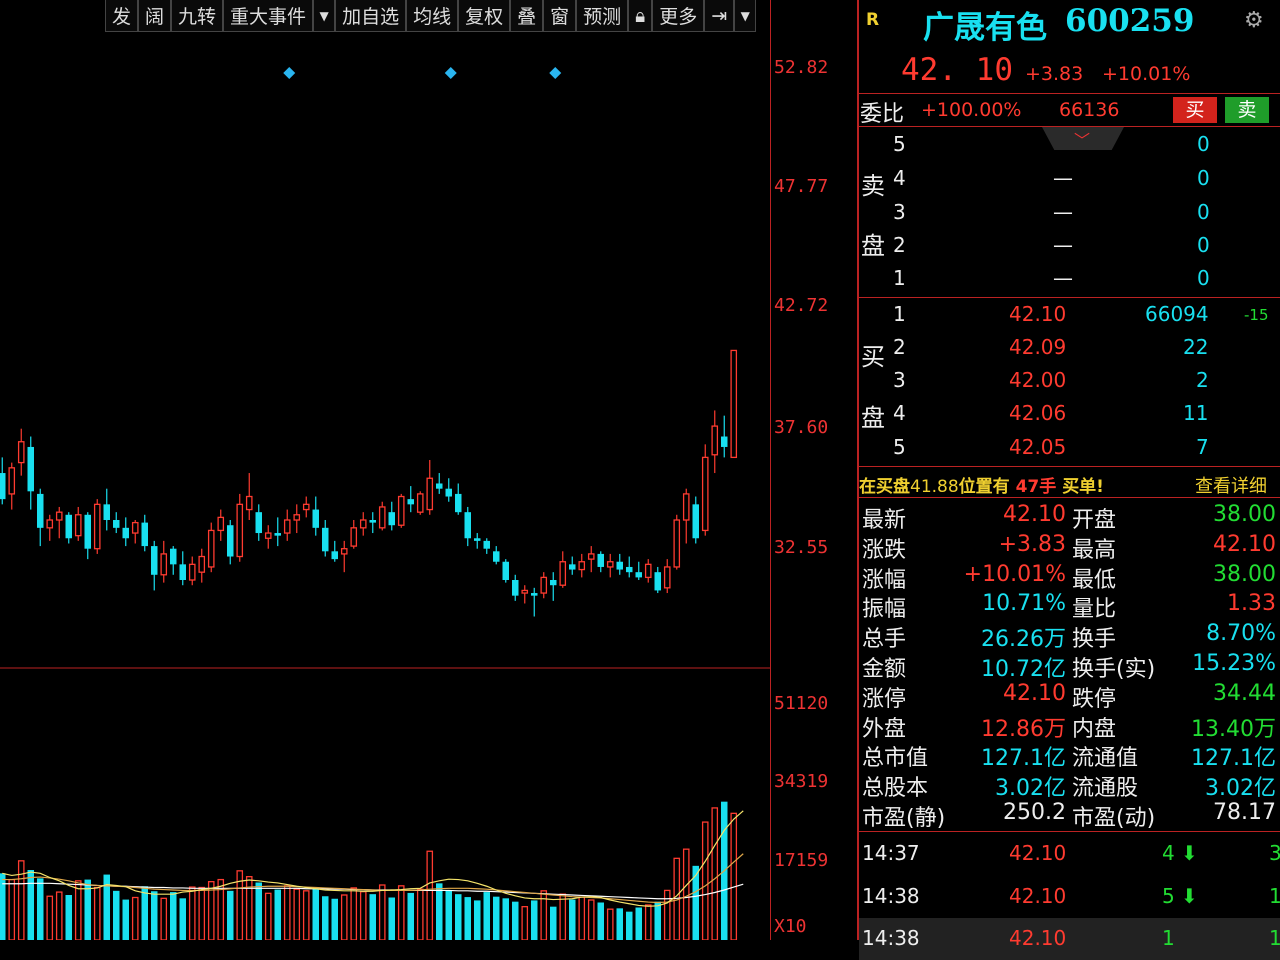  I want to click on toolbar-more: 更多, so click(678, 16).